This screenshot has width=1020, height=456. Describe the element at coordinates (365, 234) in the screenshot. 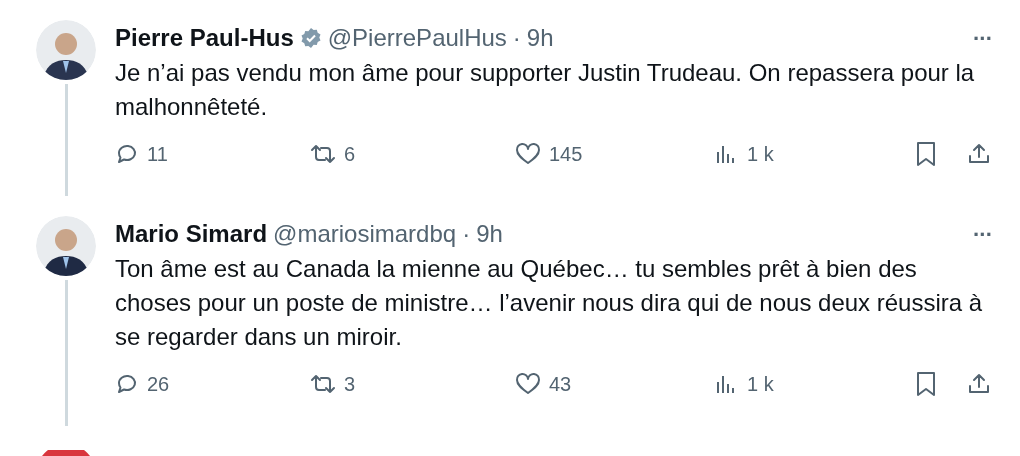

I see `user-handle: @mariosimardbq` at that location.